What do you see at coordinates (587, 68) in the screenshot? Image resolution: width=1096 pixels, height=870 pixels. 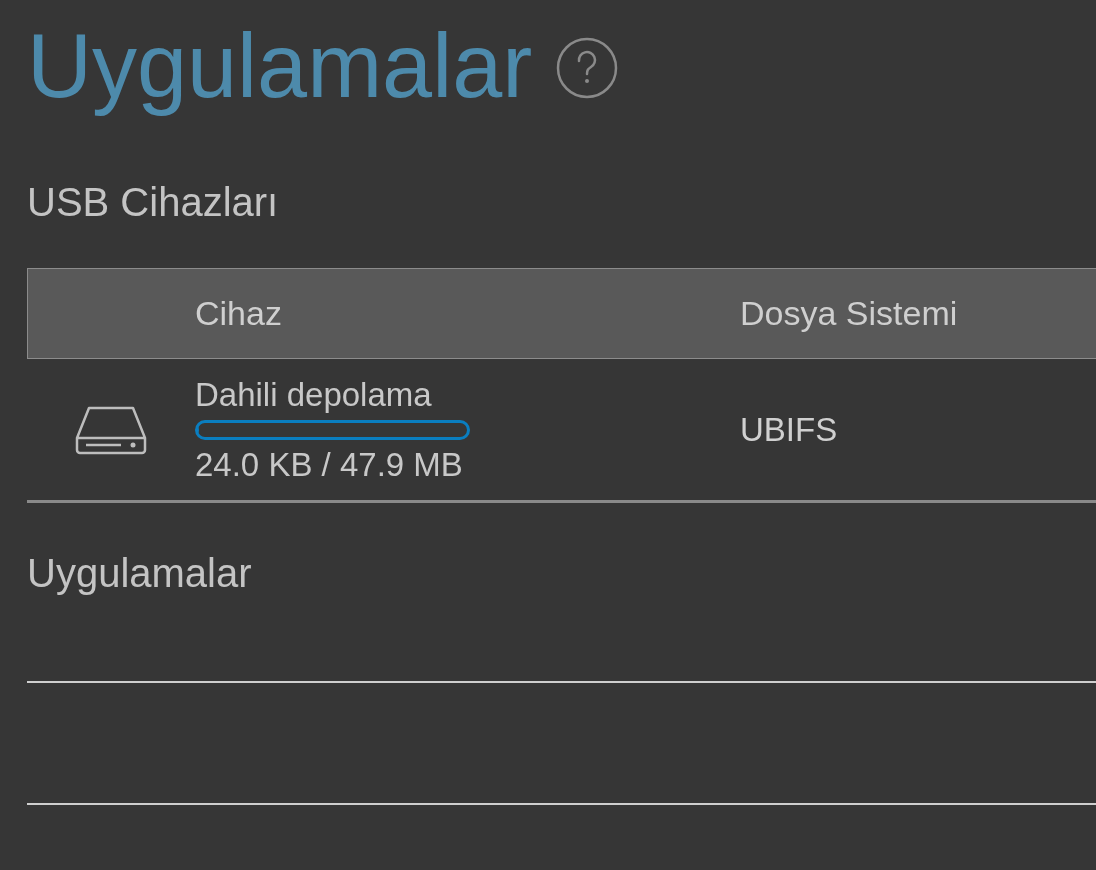 I see `help-icon` at bounding box center [587, 68].